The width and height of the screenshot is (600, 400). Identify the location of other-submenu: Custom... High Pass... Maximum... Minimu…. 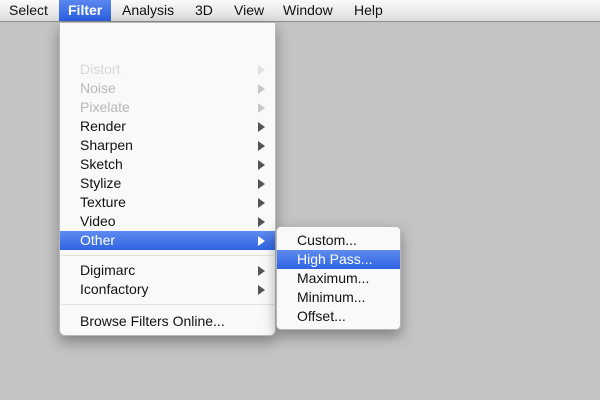
(338, 278).